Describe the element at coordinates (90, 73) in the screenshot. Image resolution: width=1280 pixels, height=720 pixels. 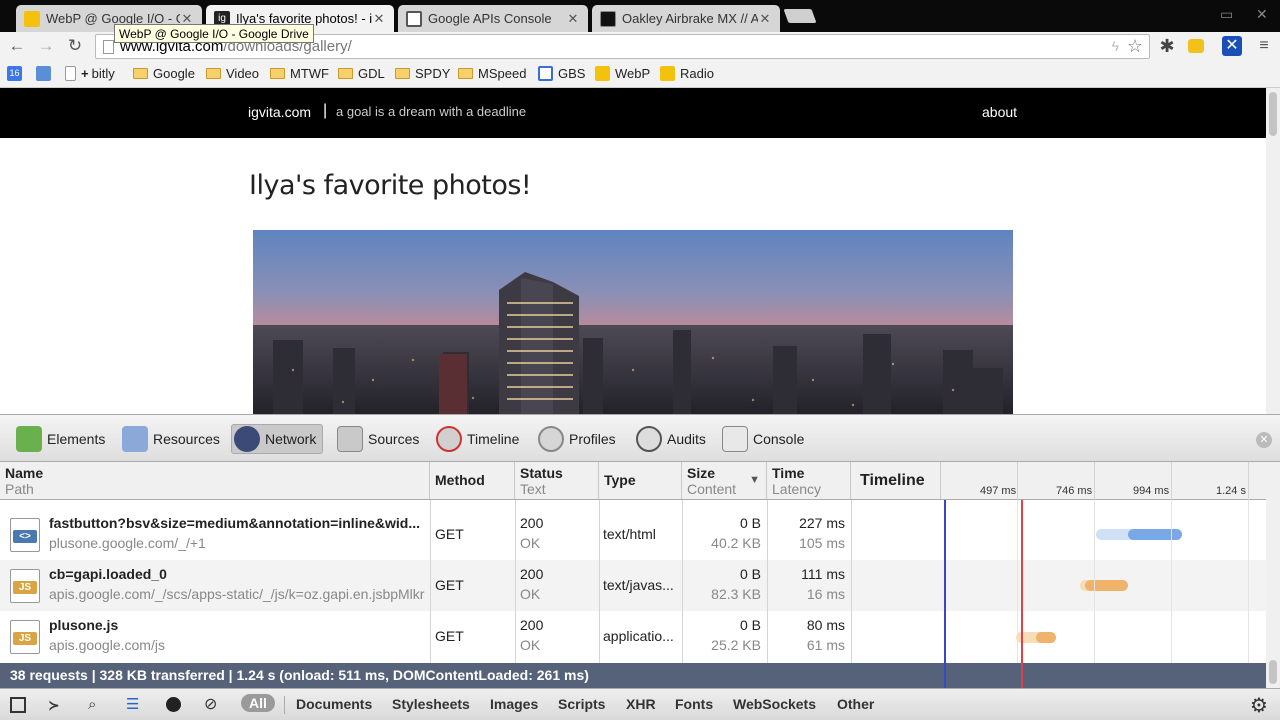
I see `bookmark-item-bitly: + bitly` at that location.